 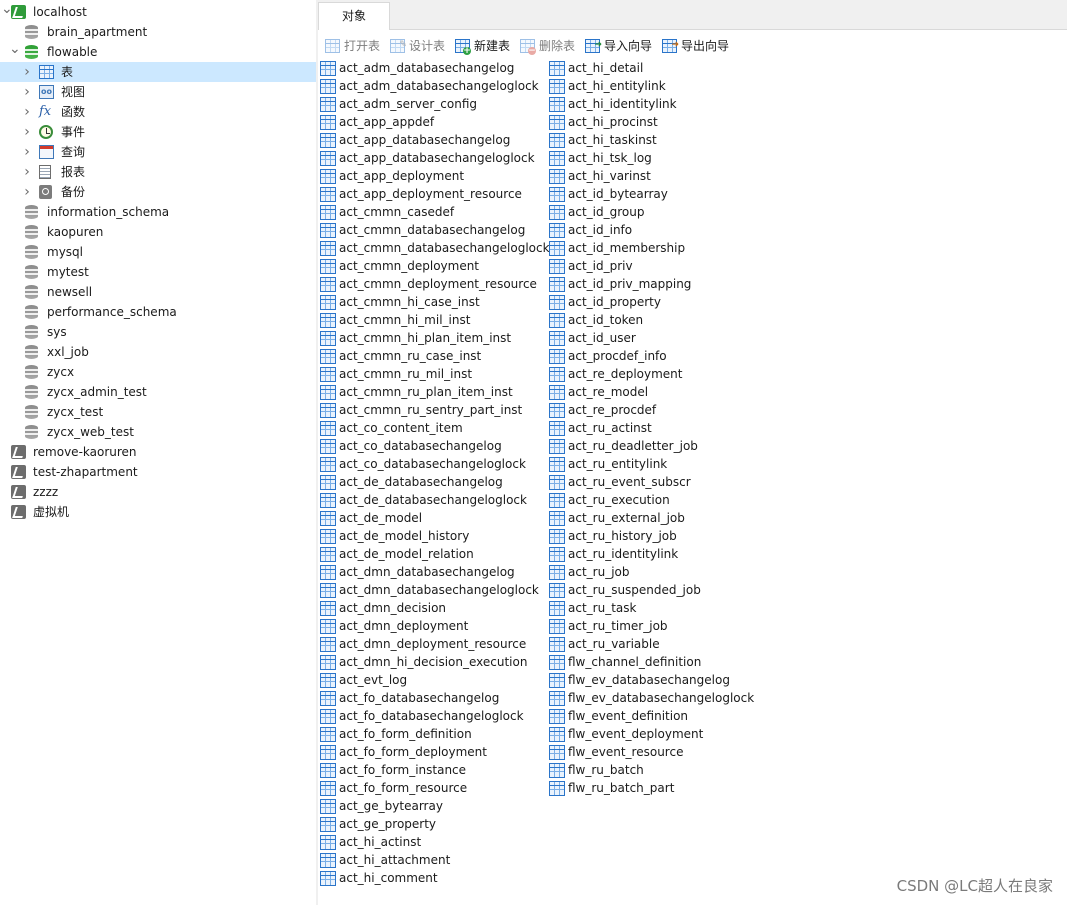 I want to click on table-item-label: flw_channel_definition, so click(x=635, y=662).